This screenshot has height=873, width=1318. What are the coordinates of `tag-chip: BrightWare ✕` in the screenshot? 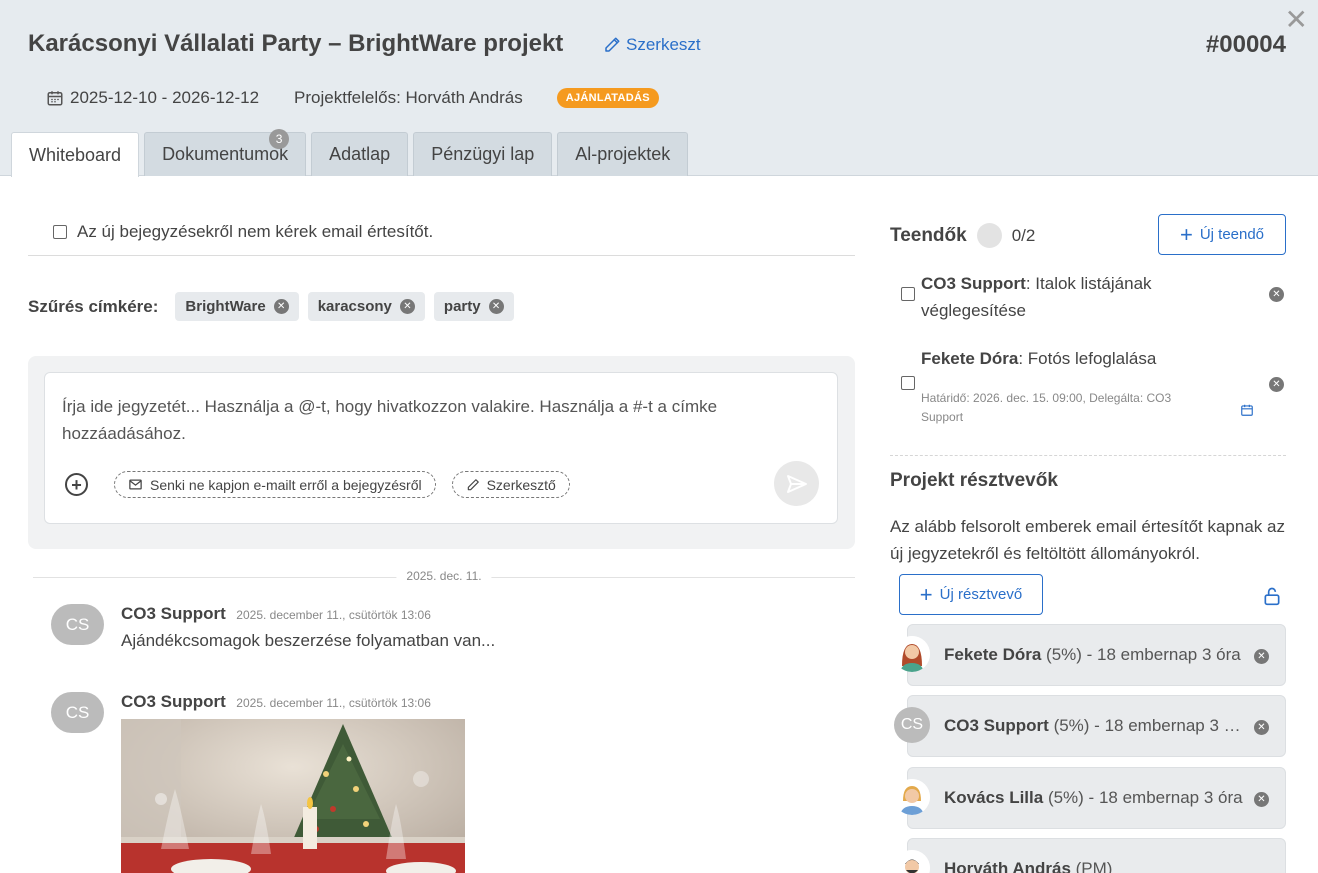 It's located at (237, 306).